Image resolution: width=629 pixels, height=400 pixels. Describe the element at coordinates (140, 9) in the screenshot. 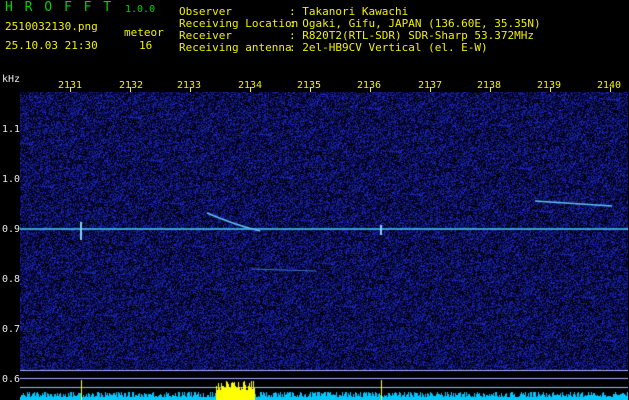

I see `app-version: 1.0.0` at that location.